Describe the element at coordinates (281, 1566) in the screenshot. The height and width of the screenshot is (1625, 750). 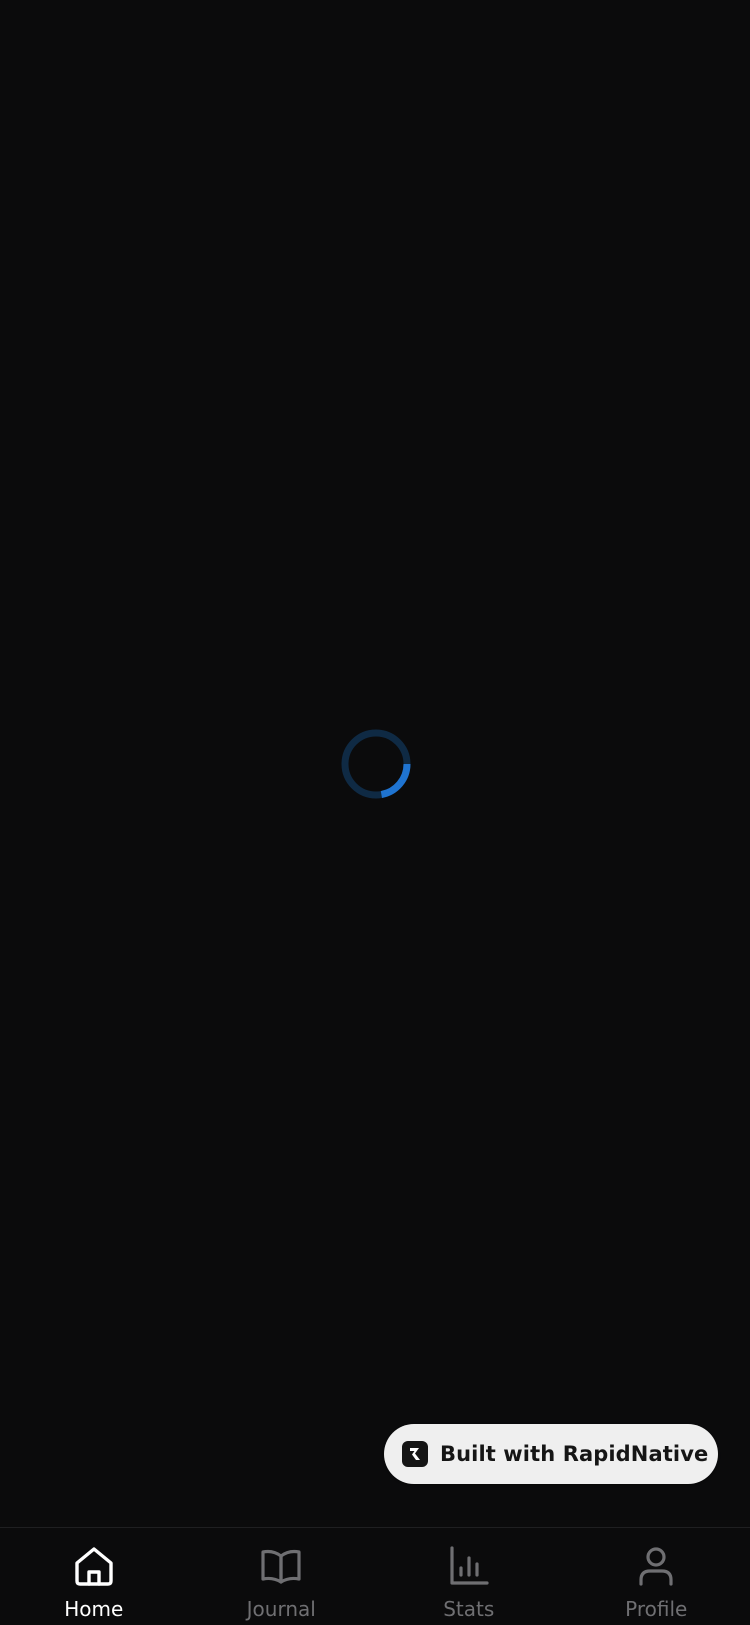
I see `book-open-icon` at that location.